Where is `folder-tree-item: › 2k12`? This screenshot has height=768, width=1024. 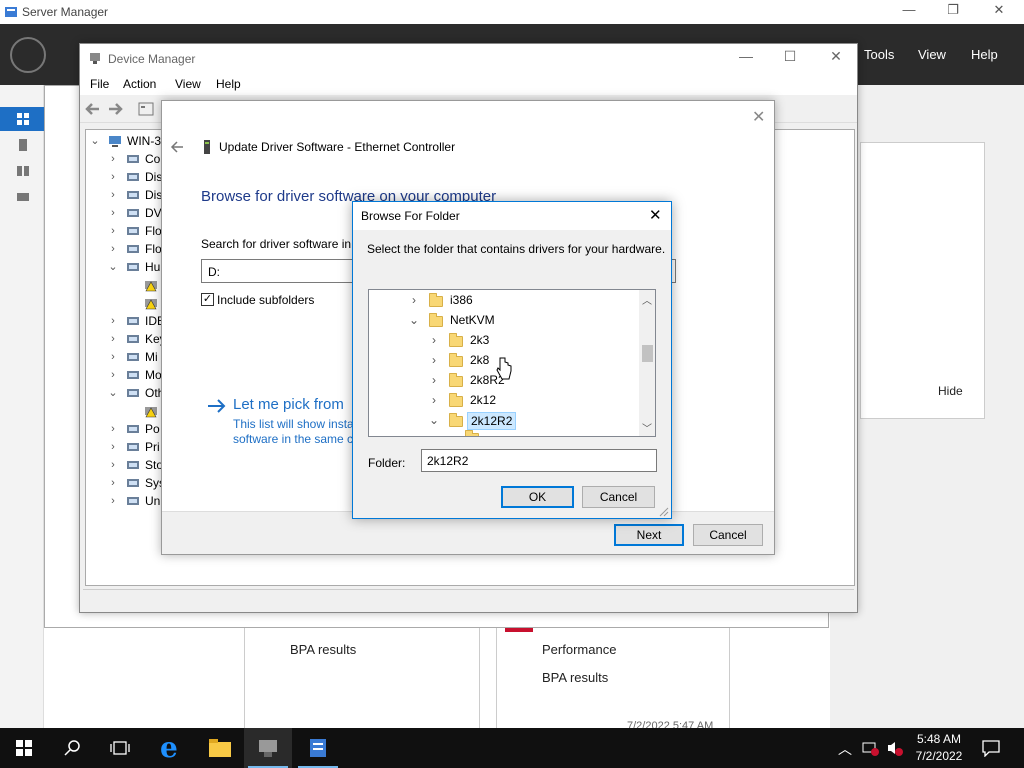 folder-tree-item: › 2k12 is located at coordinates (484, 401).